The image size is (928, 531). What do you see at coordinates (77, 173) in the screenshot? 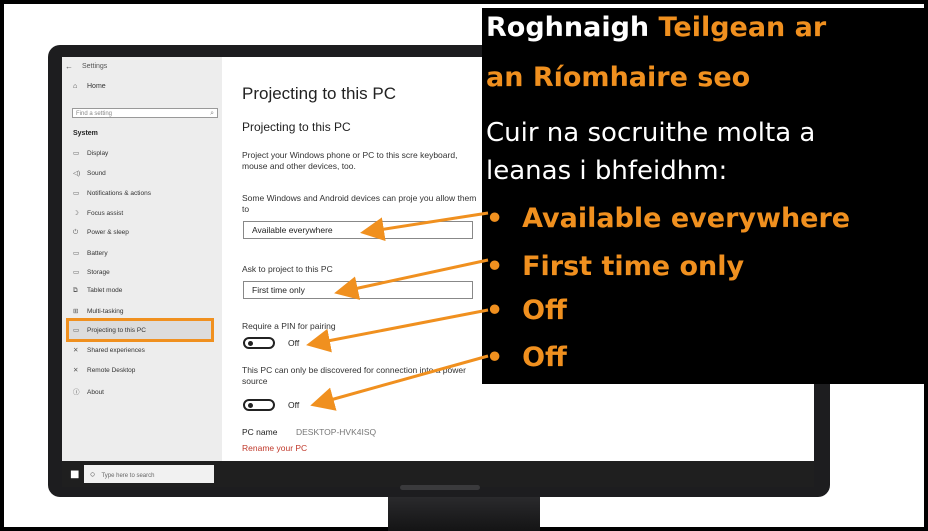
I see `sound-icon: ◁)` at bounding box center [77, 173].